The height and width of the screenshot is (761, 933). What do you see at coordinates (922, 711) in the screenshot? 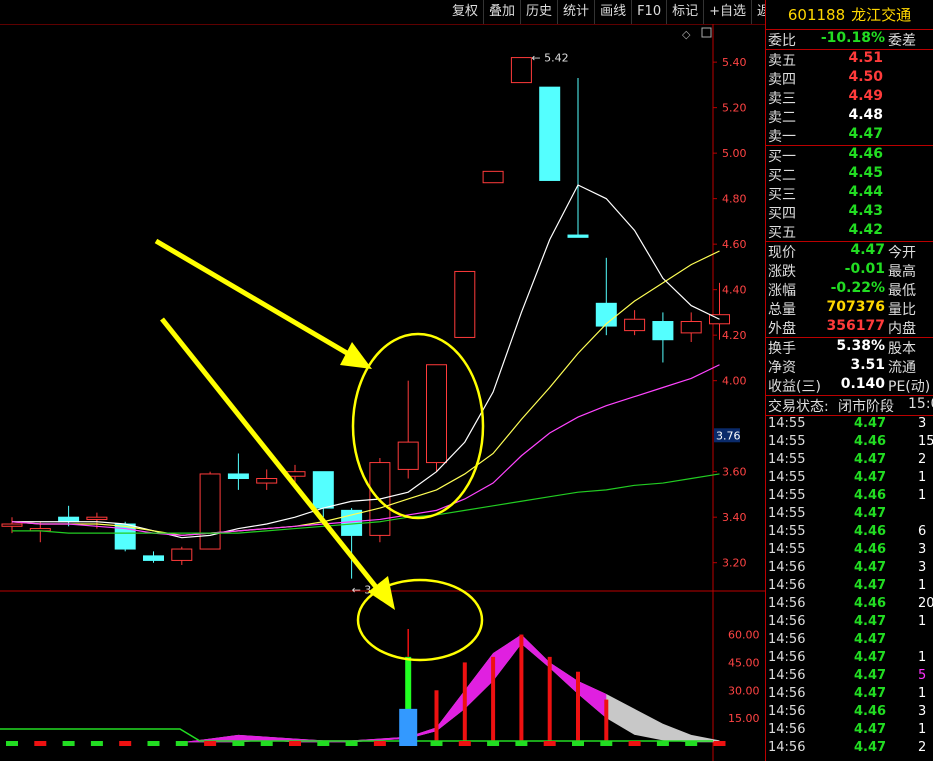
I see `tick-volume: 3` at bounding box center [922, 711].